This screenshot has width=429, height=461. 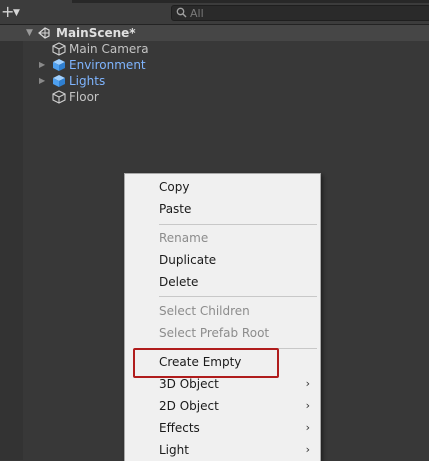 What do you see at coordinates (179, 282) in the screenshot?
I see `menu-item-label: Delete` at bounding box center [179, 282].